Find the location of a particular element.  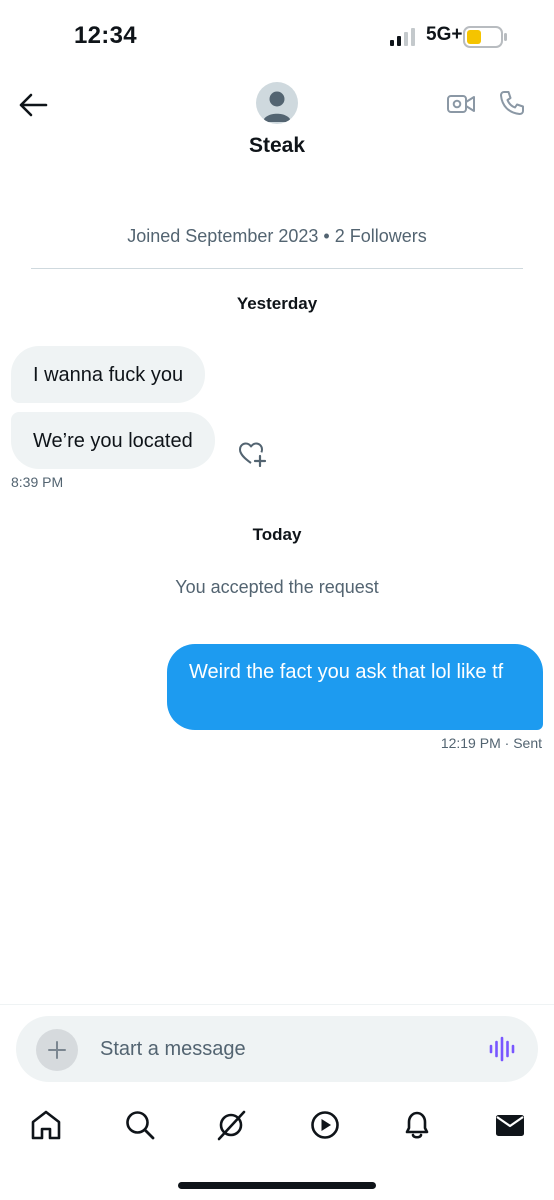

add-media-button is located at coordinates (57, 1050).